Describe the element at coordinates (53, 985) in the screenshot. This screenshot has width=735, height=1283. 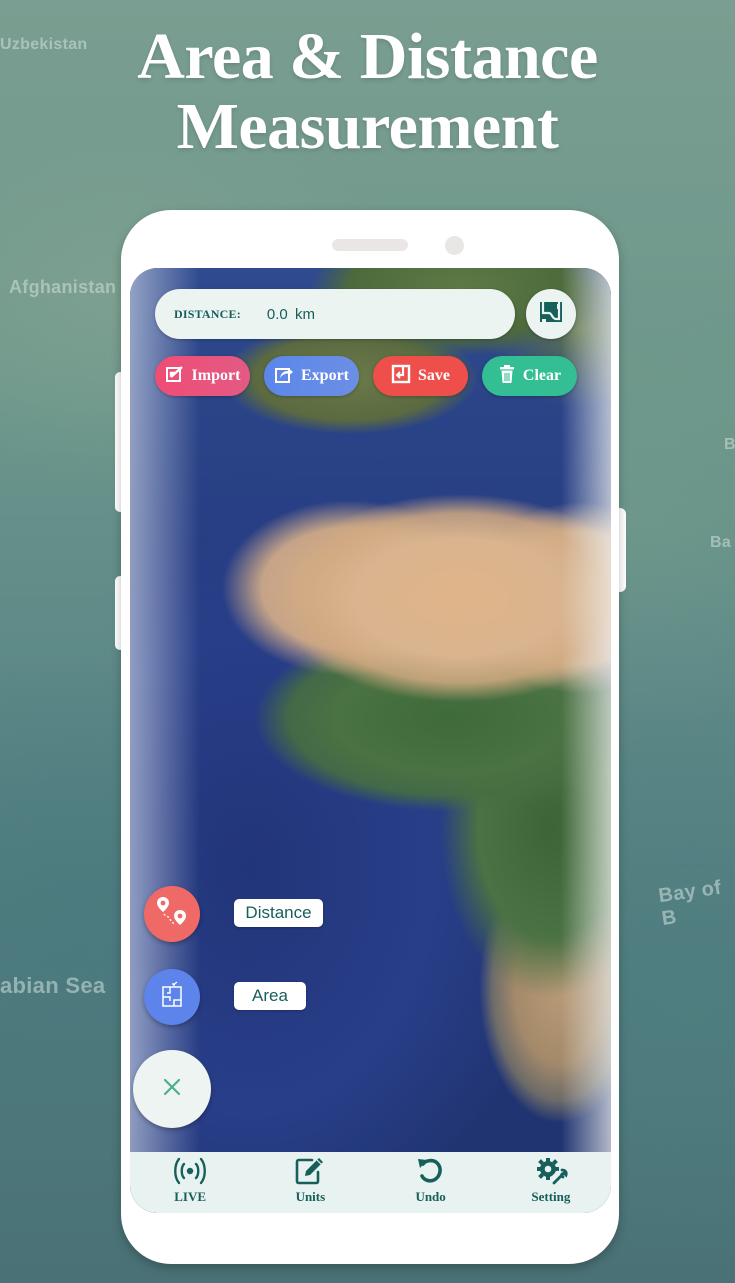
I see `map-label-arabian-sea: abian Sea` at that location.